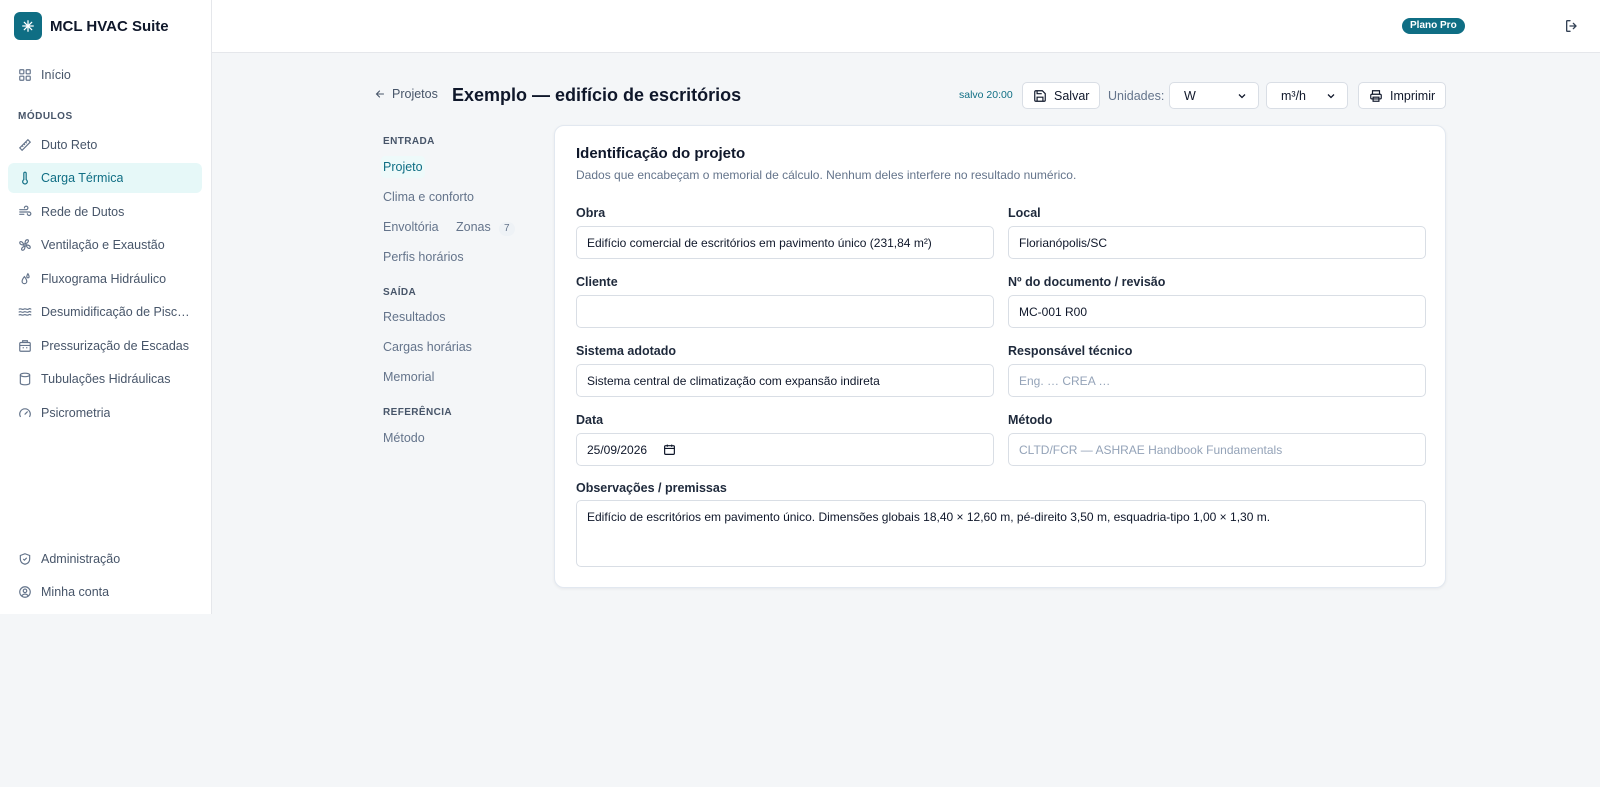  Describe the element at coordinates (115, 346) in the screenshot. I see `sidebar-item-label: Pressurização de Escadas` at that location.